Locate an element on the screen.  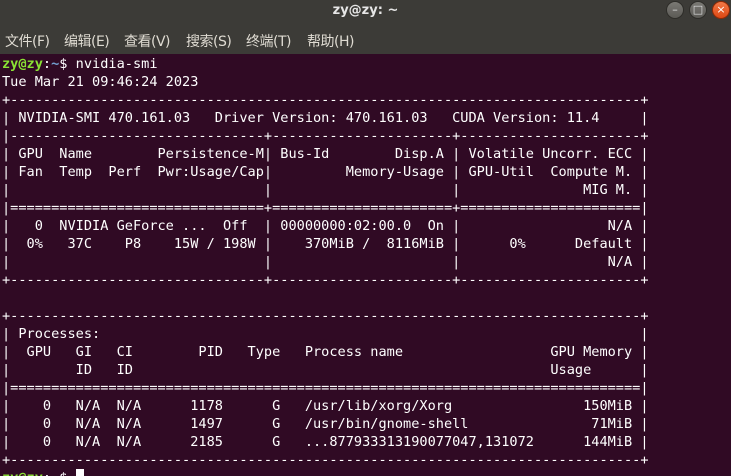
output-line: | | | MIG M. | is located at coordinates (325, 190).